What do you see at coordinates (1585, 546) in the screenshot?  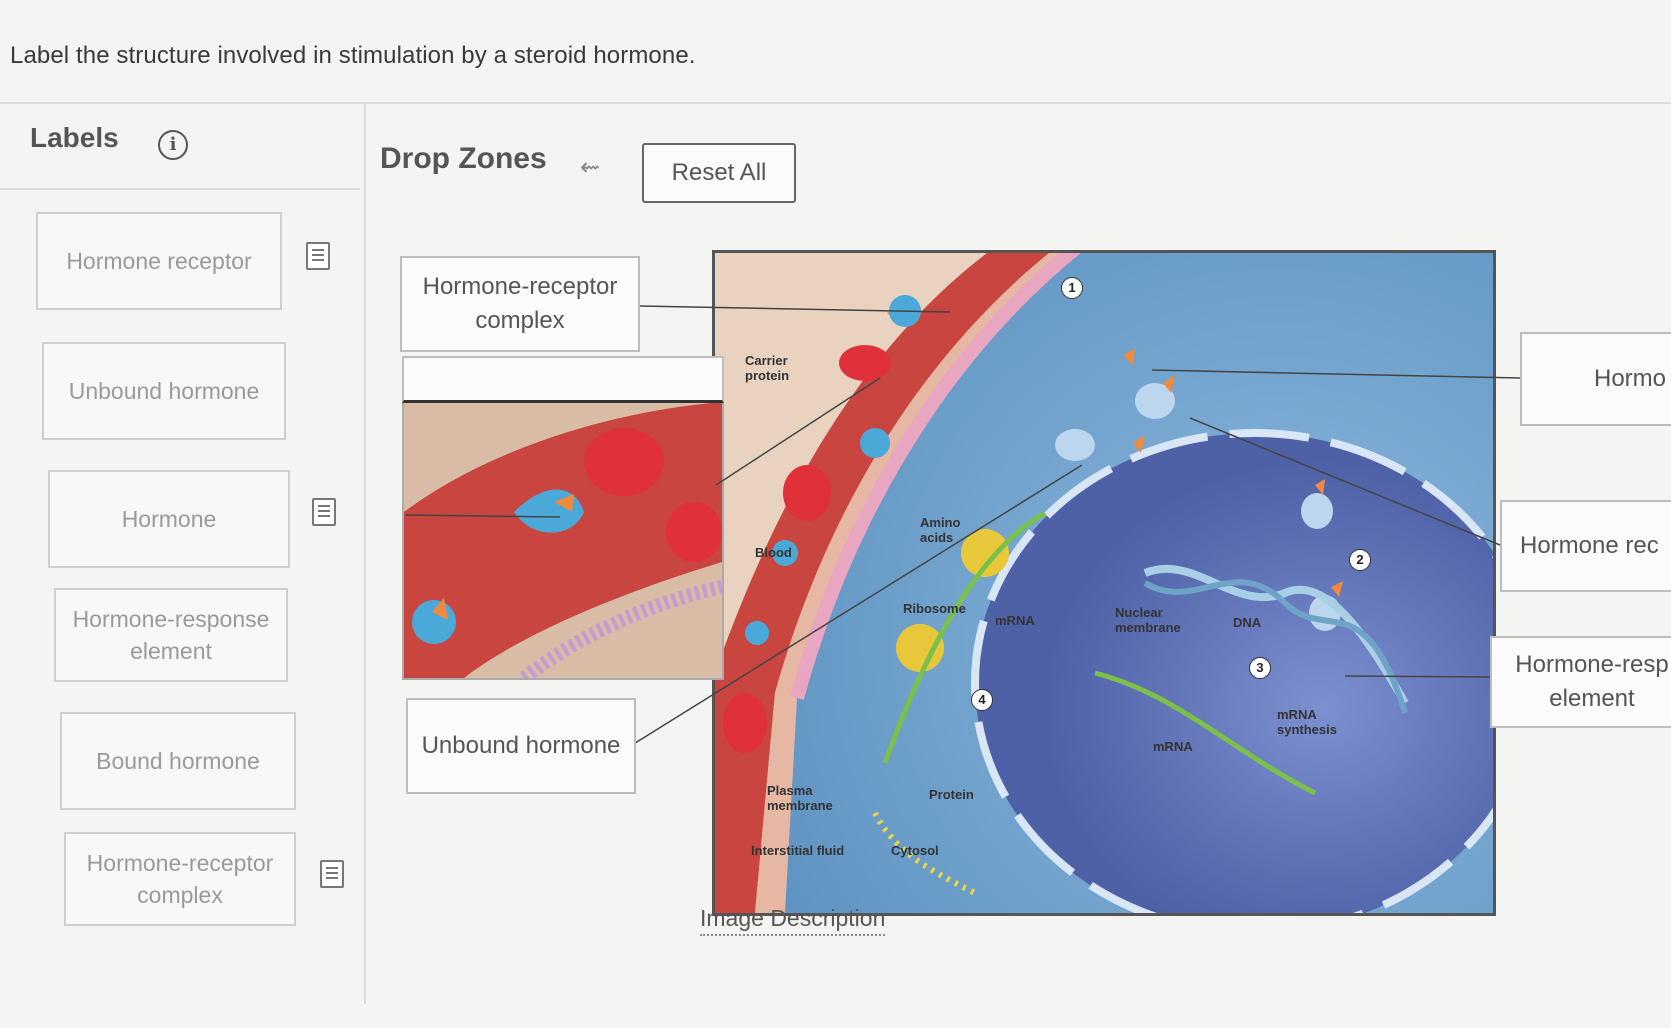 I see `drop-zone-5: Hormone rec` at bounding box center [1585, 546].